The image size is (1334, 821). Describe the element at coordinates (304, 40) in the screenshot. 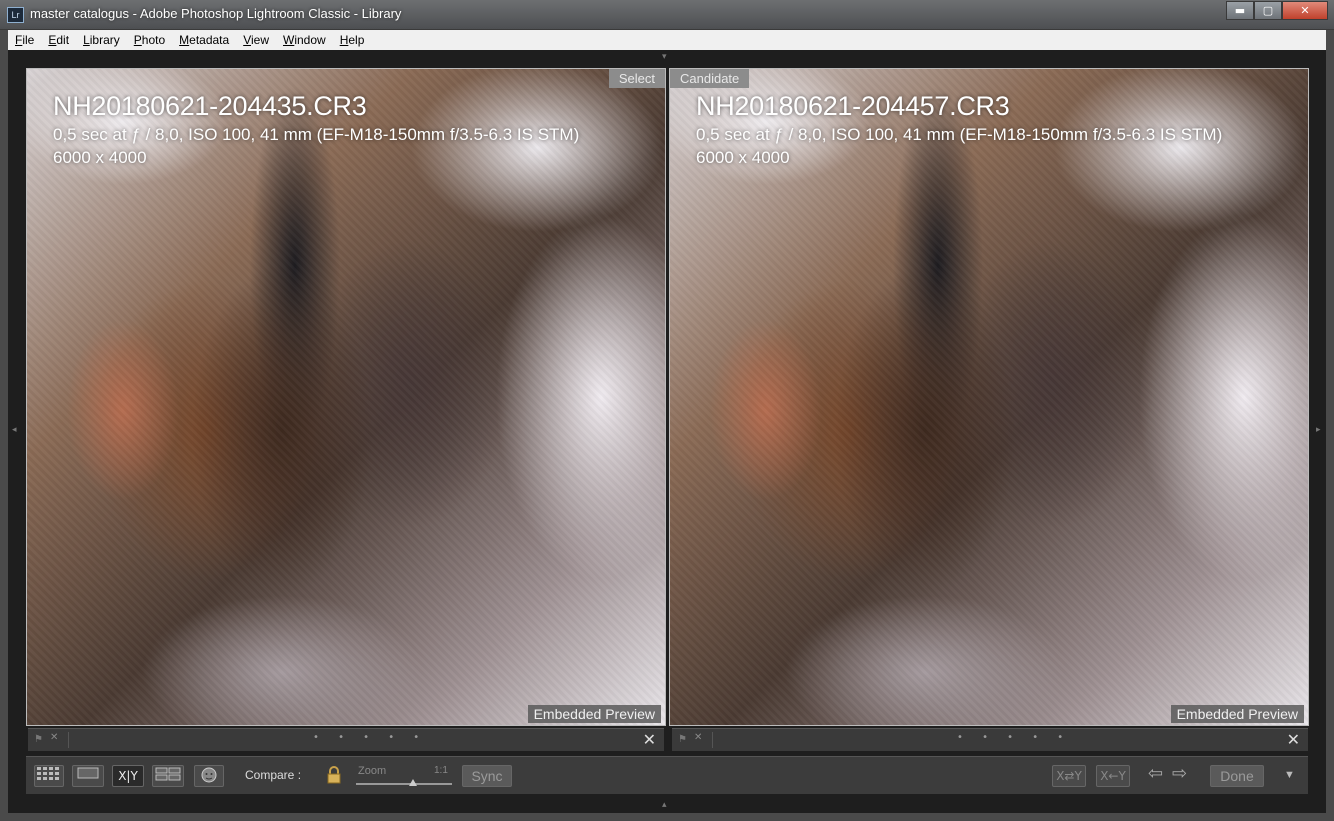

I see `menu-window: Window` at that location.